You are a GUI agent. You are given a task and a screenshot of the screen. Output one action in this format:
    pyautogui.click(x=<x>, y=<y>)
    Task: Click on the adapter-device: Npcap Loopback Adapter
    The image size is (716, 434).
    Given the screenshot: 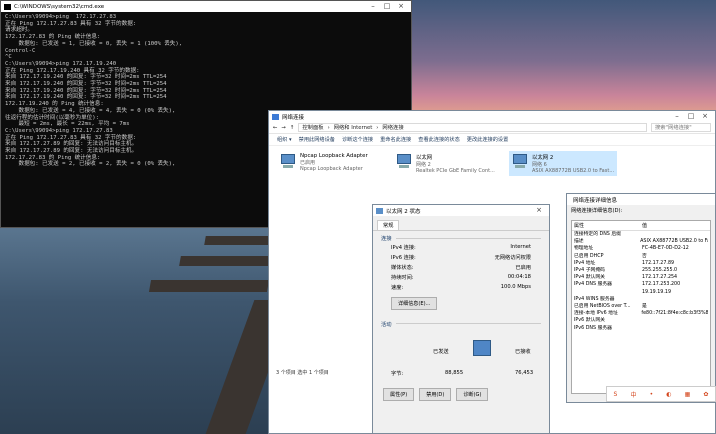 What is the action you would take?
    pyautogui.click(x=331, y=169)
    